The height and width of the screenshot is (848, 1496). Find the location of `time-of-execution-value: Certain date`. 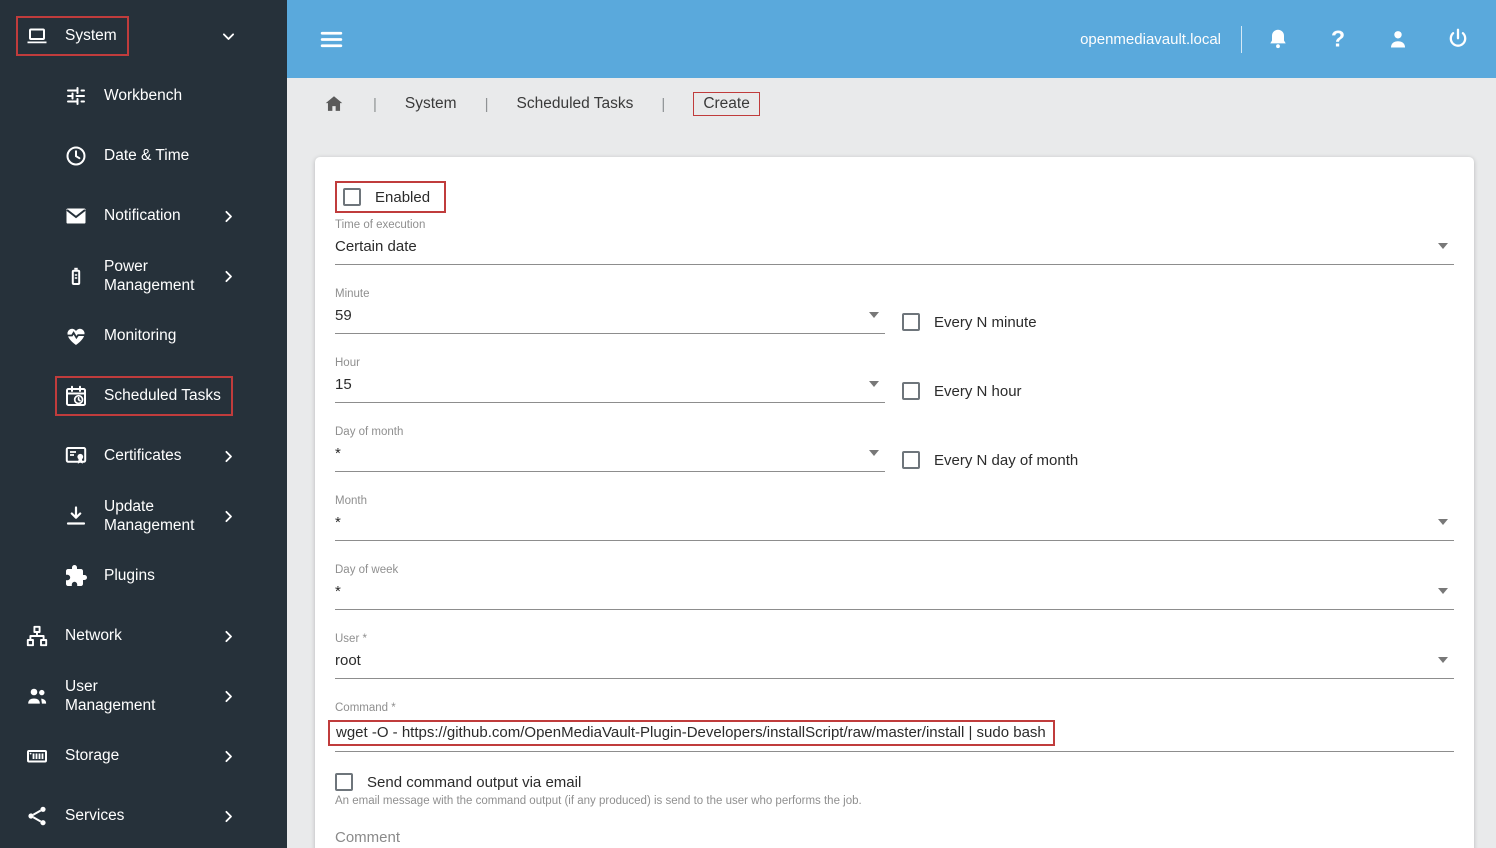

time-of-execution-value: Certain date is located at coordinates (376, 246).